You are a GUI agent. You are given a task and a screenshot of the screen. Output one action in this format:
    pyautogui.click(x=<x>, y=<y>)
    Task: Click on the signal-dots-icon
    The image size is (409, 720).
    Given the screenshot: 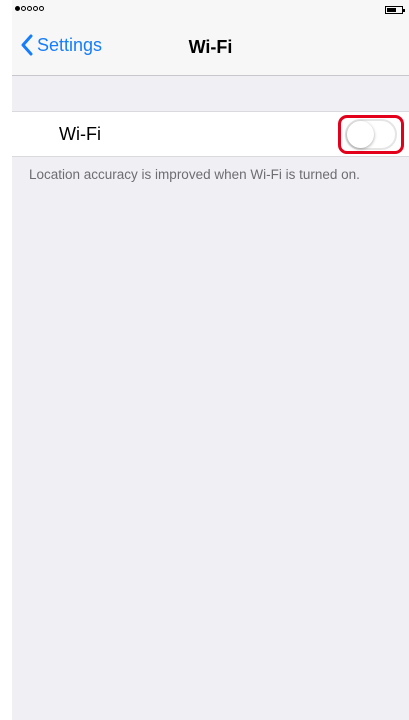 What is the action you would take?
    pyautogui.click(x=29, y=8)
    